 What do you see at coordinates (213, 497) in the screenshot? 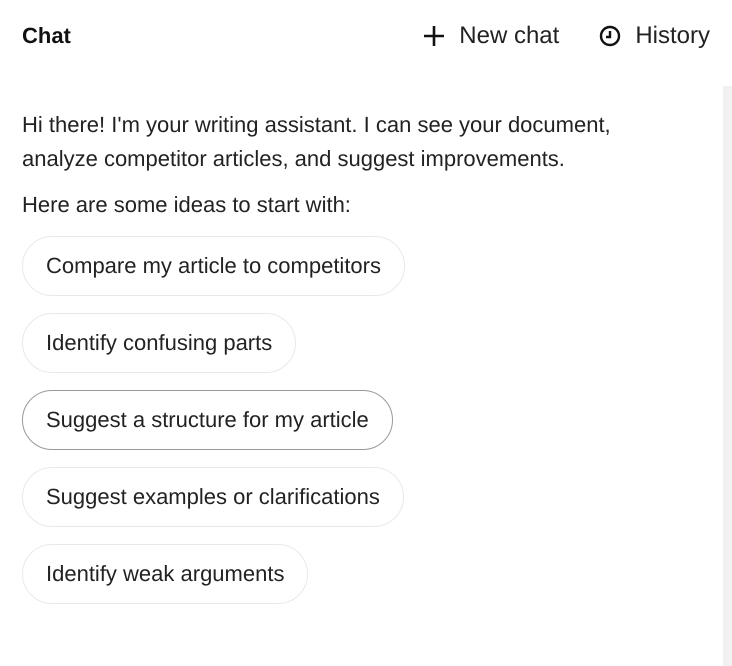
I see `suggestion-chip: Suggest examples or clarifications` at bounding box center [213, 497].